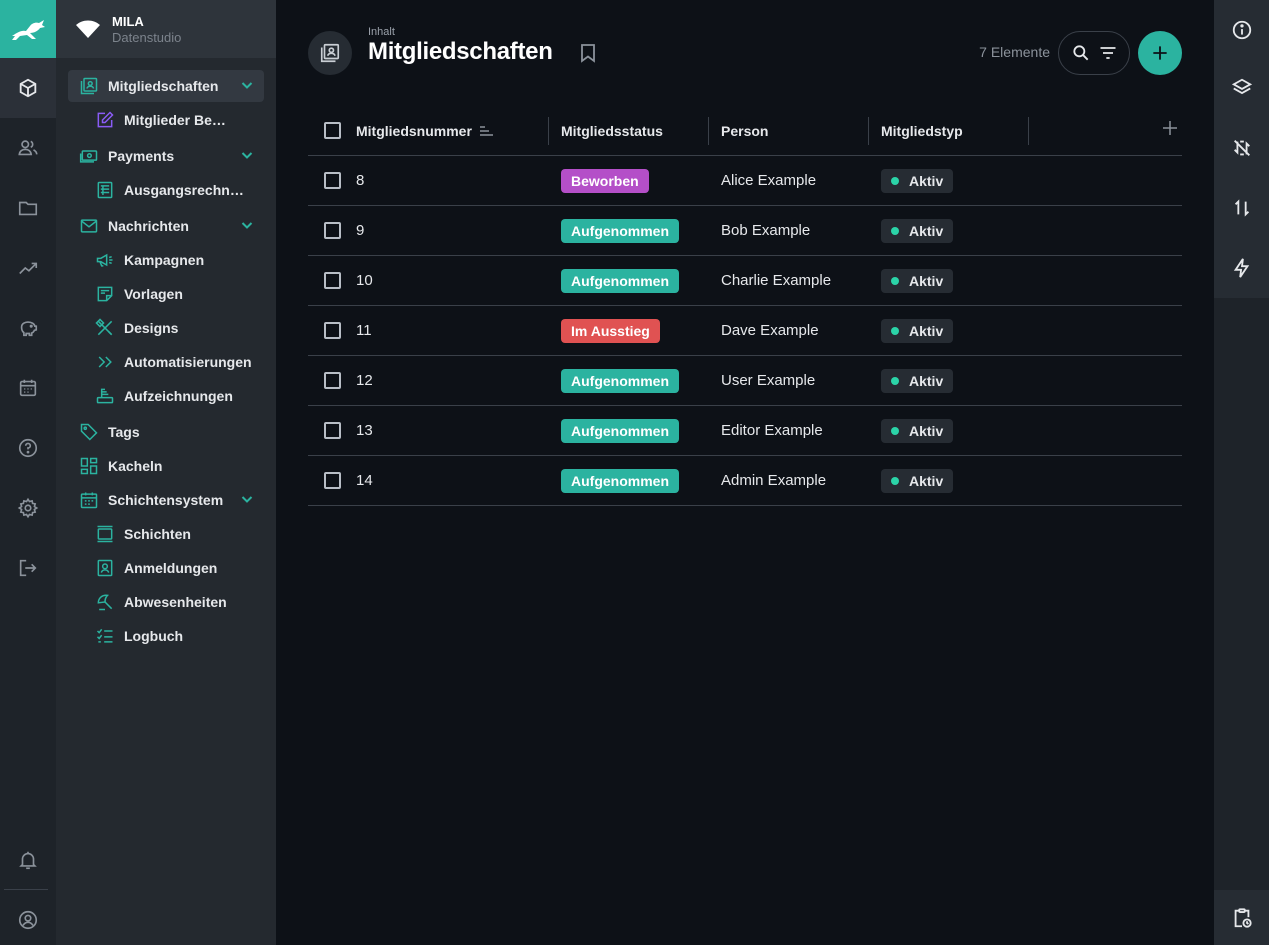 The width and height of the screenshot is (1269, 945). Describe the element at coordinates (588, 53) in the screenshot. I see `bookmark-icon` at that location.